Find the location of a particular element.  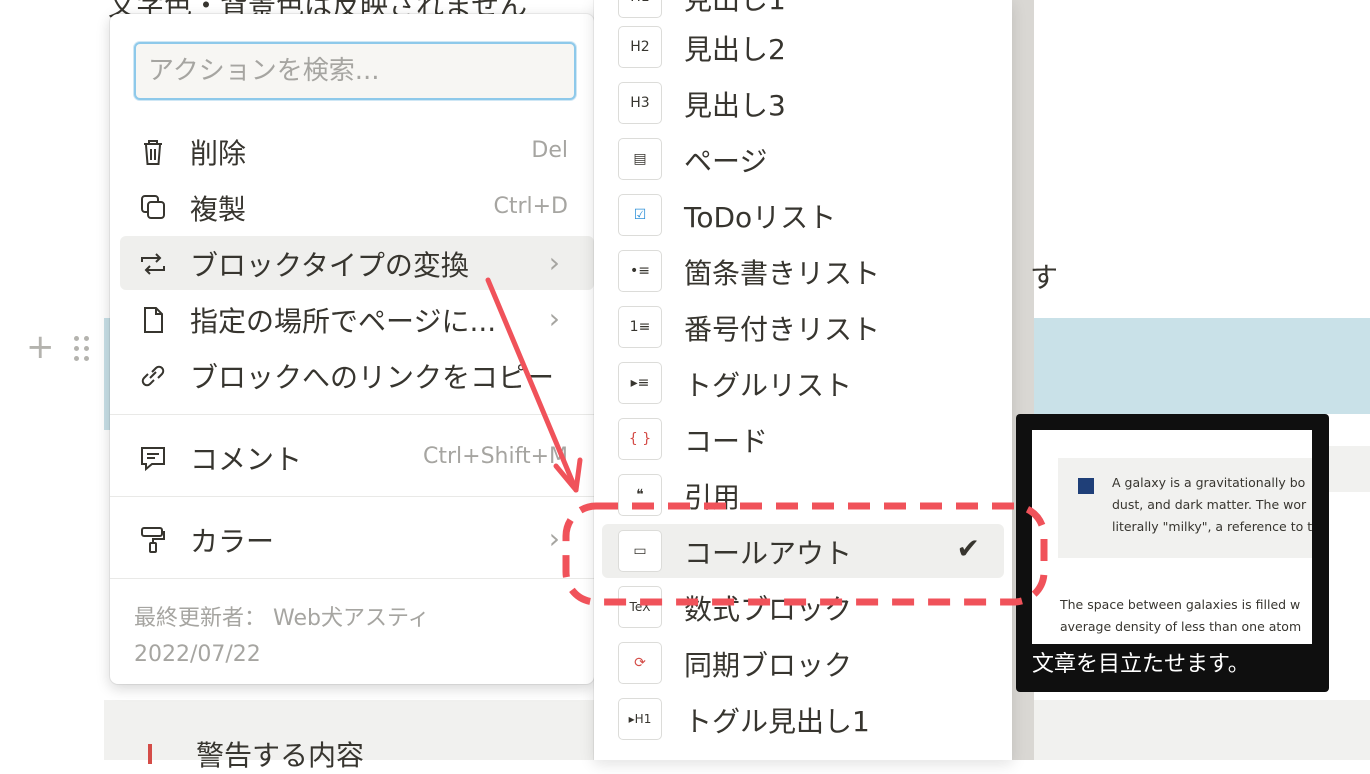

galaxy-emoji-icon is located at coordinates (1086, 486).